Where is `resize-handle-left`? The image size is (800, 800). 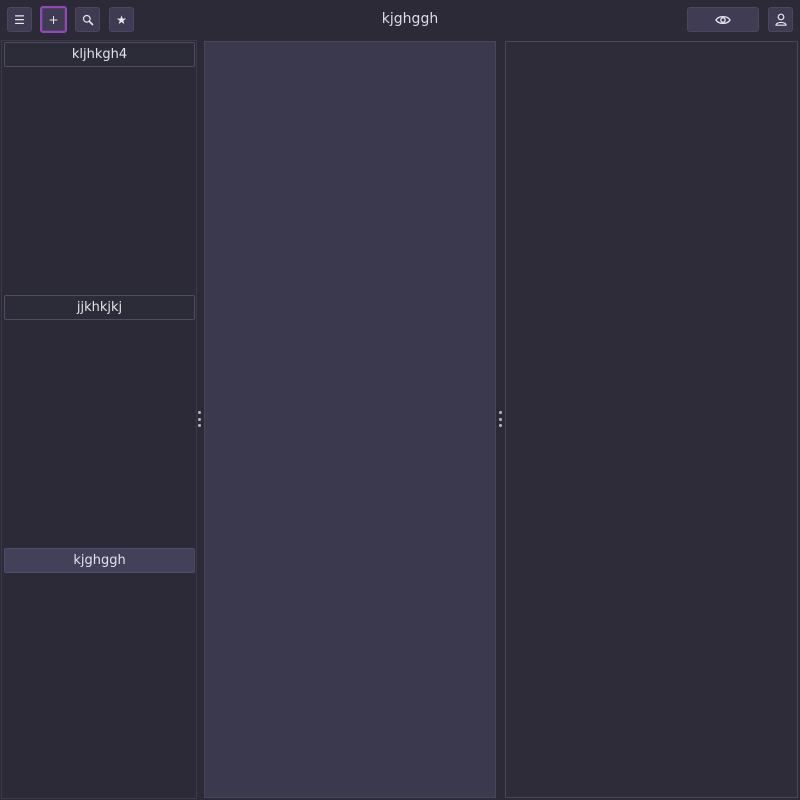
resize-handle-left is located at coordinates (199, 419).